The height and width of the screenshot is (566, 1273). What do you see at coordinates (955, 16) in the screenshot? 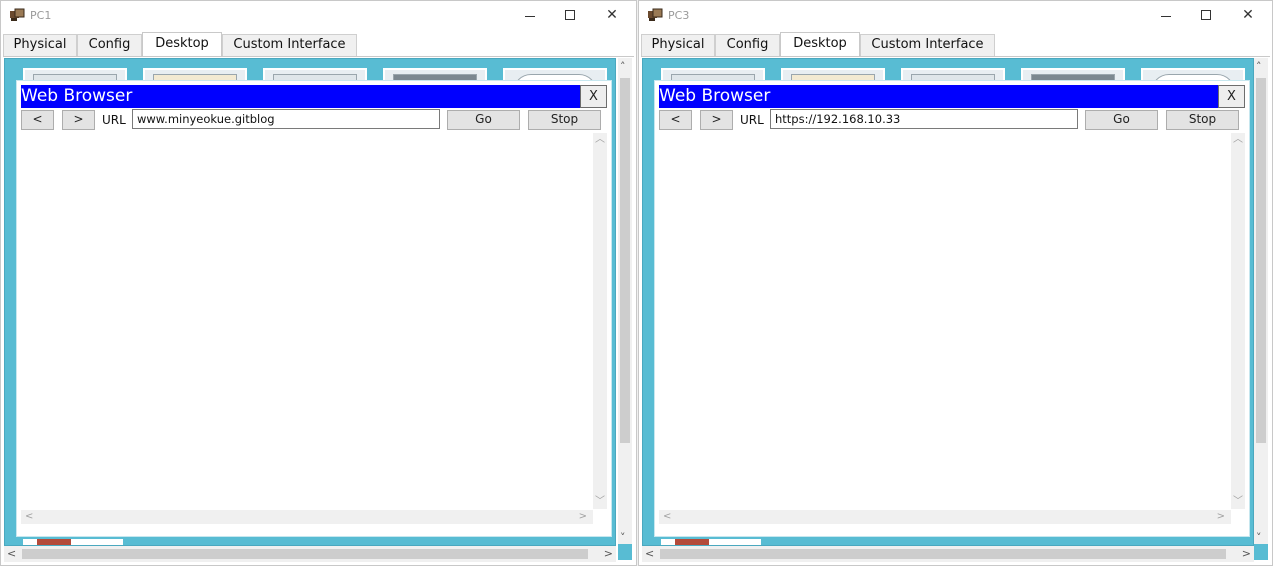
I see `window-titlebar: PC3 ✕` at bounding box center [955, 16].